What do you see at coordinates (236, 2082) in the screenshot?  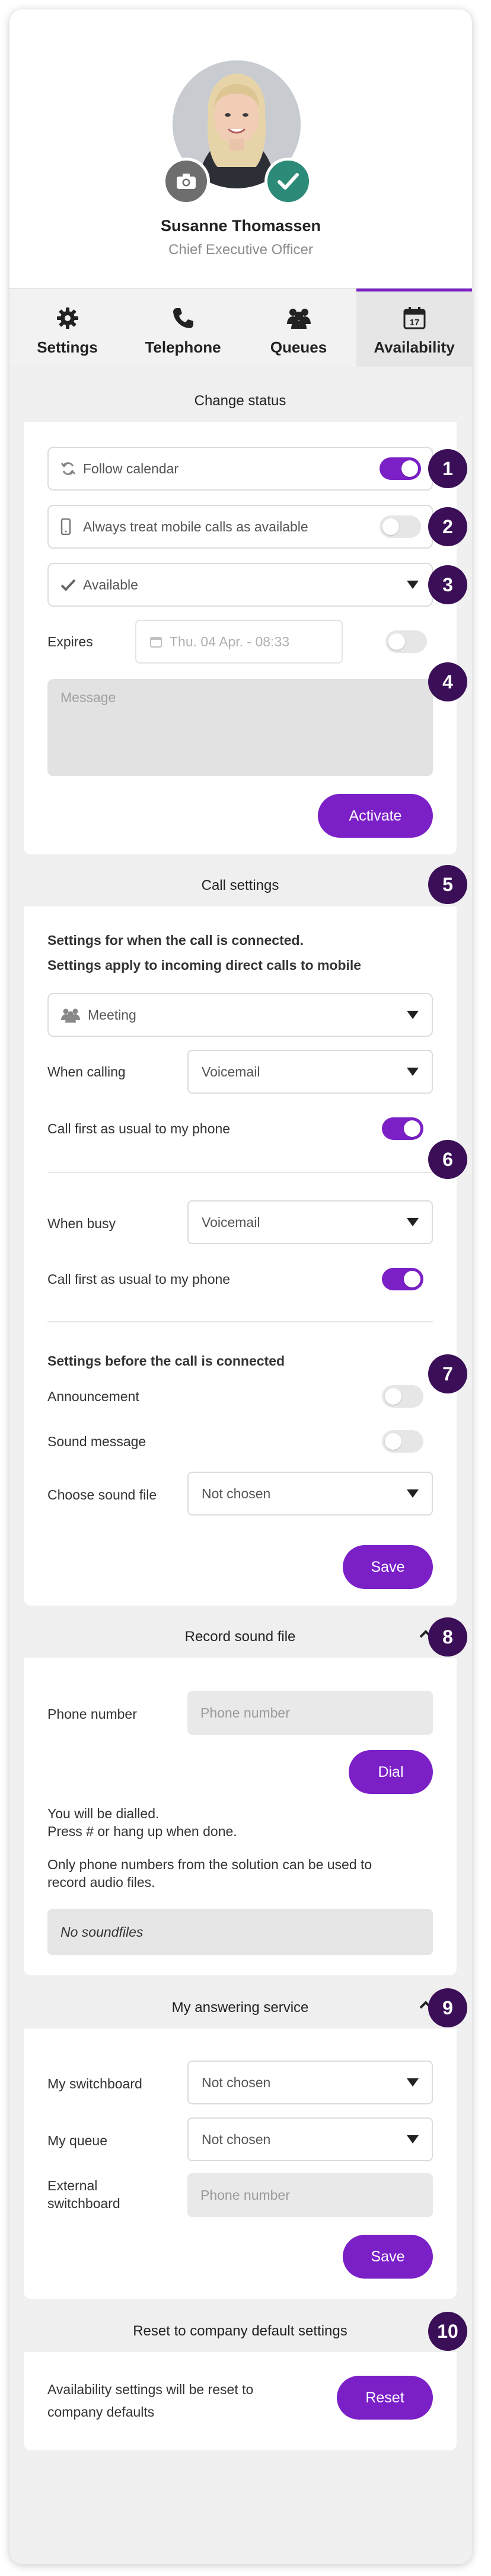 I see `switchboard-value: Not chosen` at bounding box center [236, 2082].